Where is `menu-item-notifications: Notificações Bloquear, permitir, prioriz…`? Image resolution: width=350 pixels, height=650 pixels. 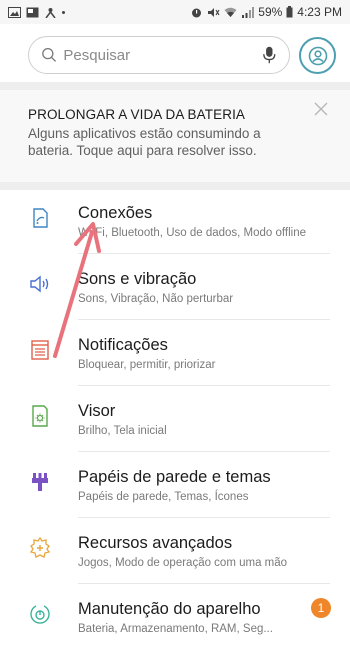
menu-item-notifications: Notificações Bloquear, permitir, prioriz… is located at coordinates (175, 353).